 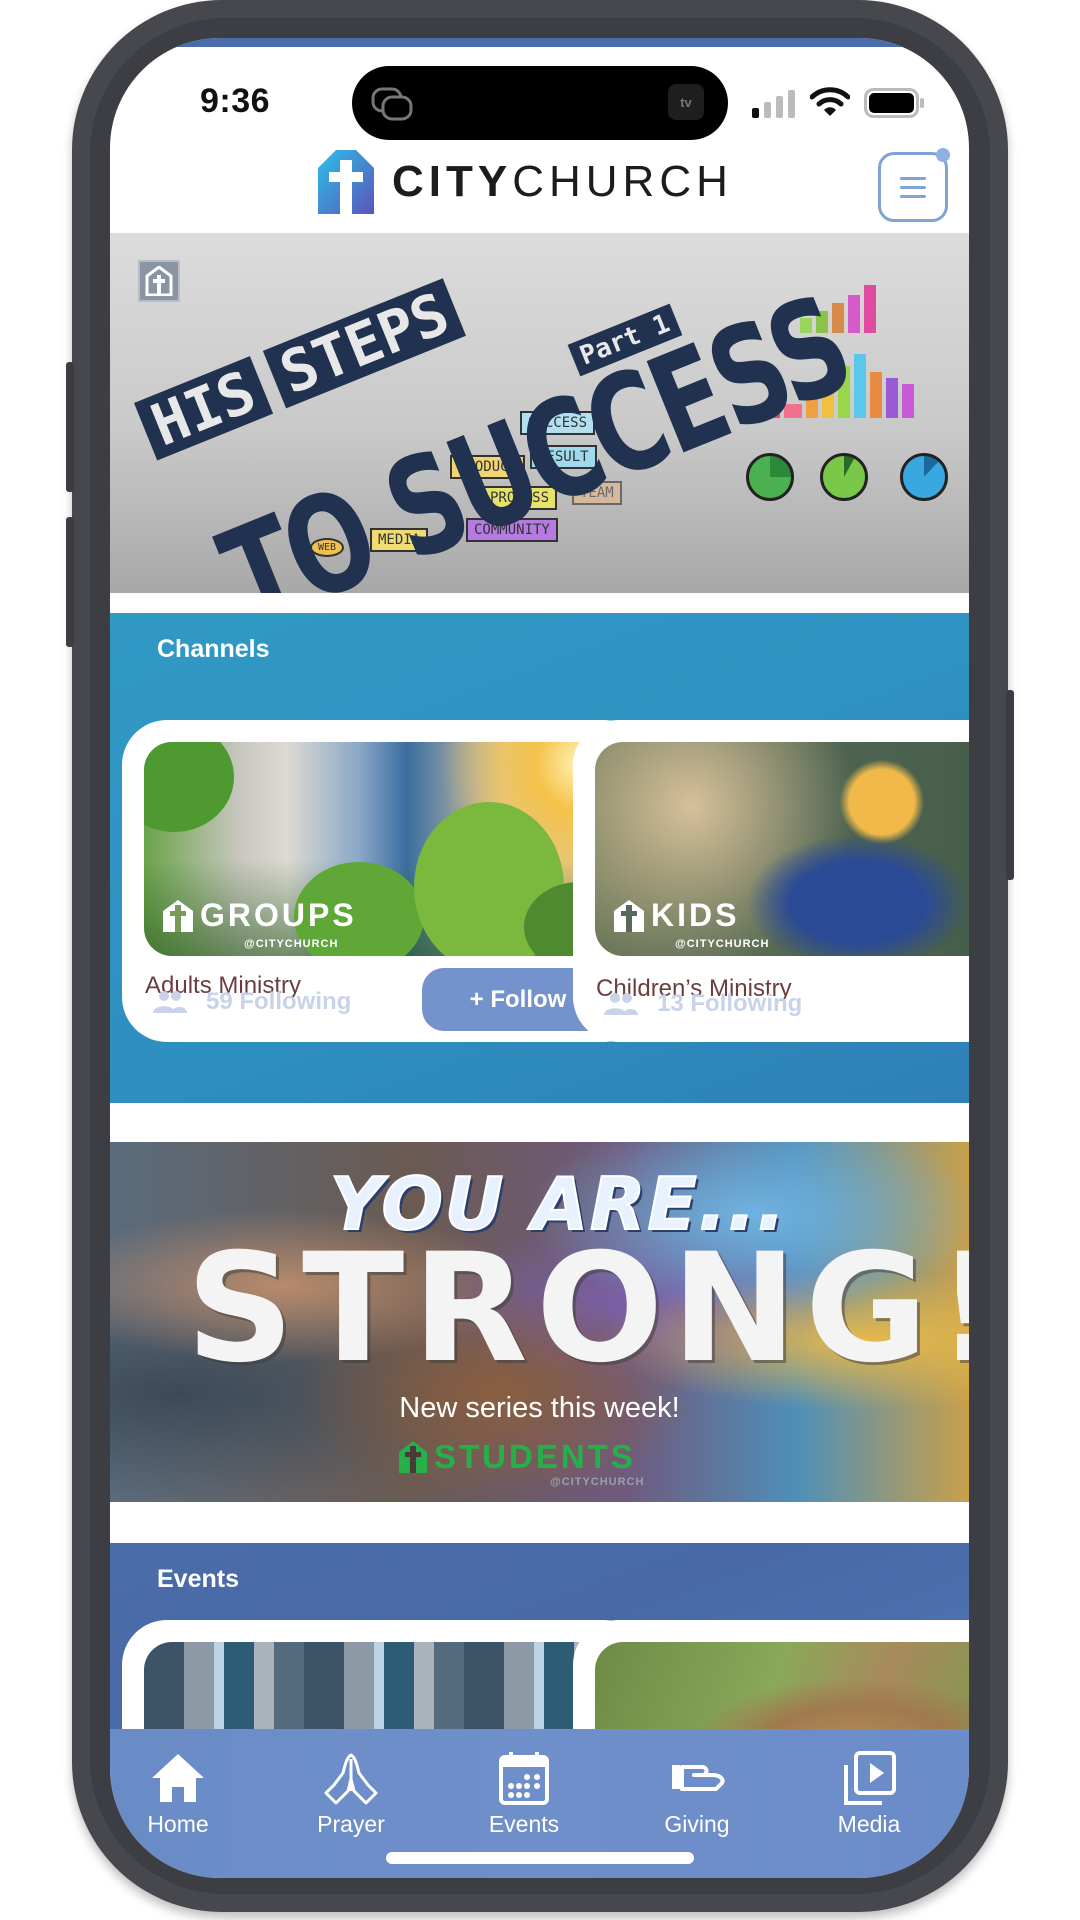 What do you see at coordinates (698, 1778) in the screenshot?
I see `giving-hand-icon` at bounding box center [698, 1778].